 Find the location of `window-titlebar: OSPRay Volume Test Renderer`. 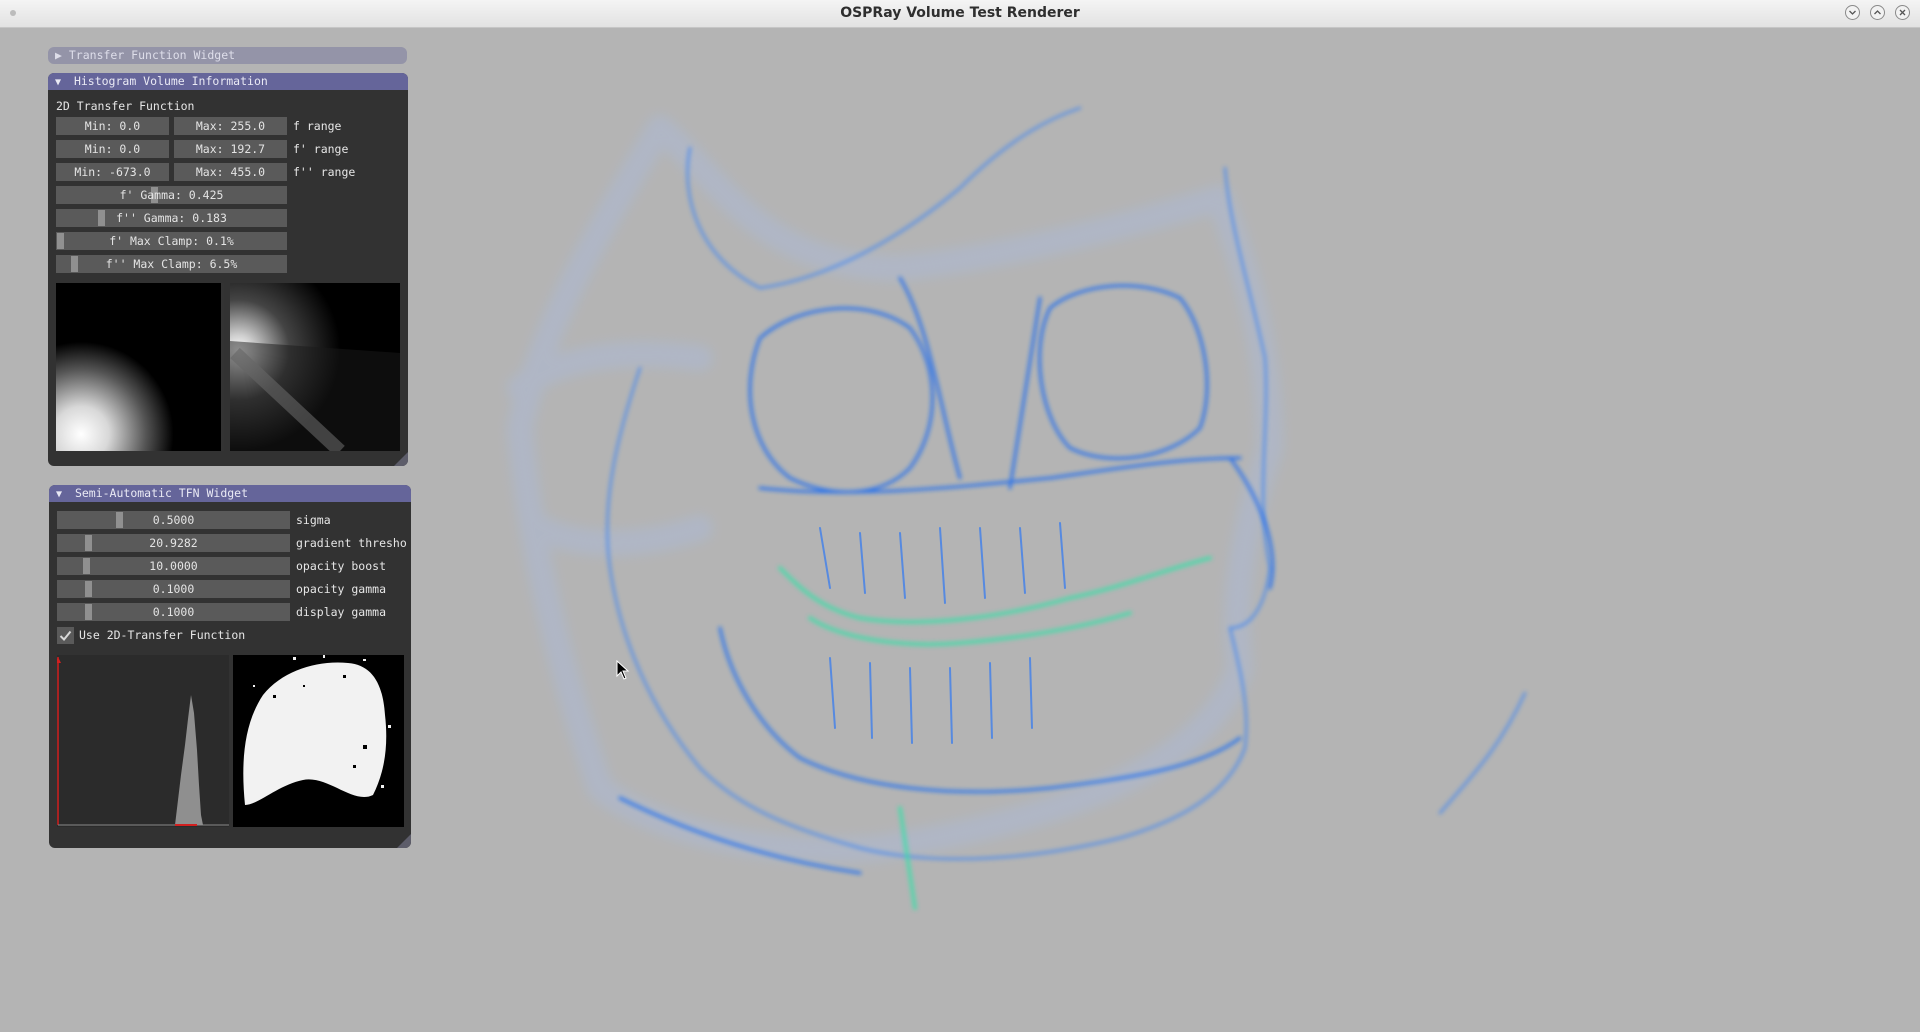

window-titlebar: OSPRay Volume Test Renderer is located at coordinates (960, 14).